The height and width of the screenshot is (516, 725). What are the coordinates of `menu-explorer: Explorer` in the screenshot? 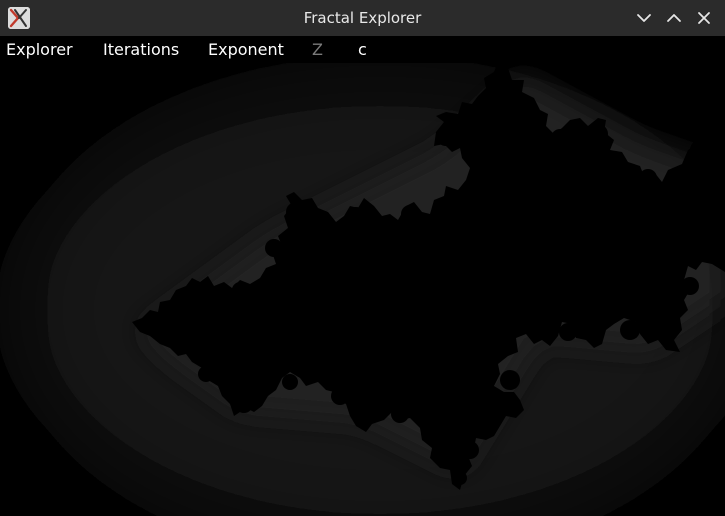 It's located at (39, 49).